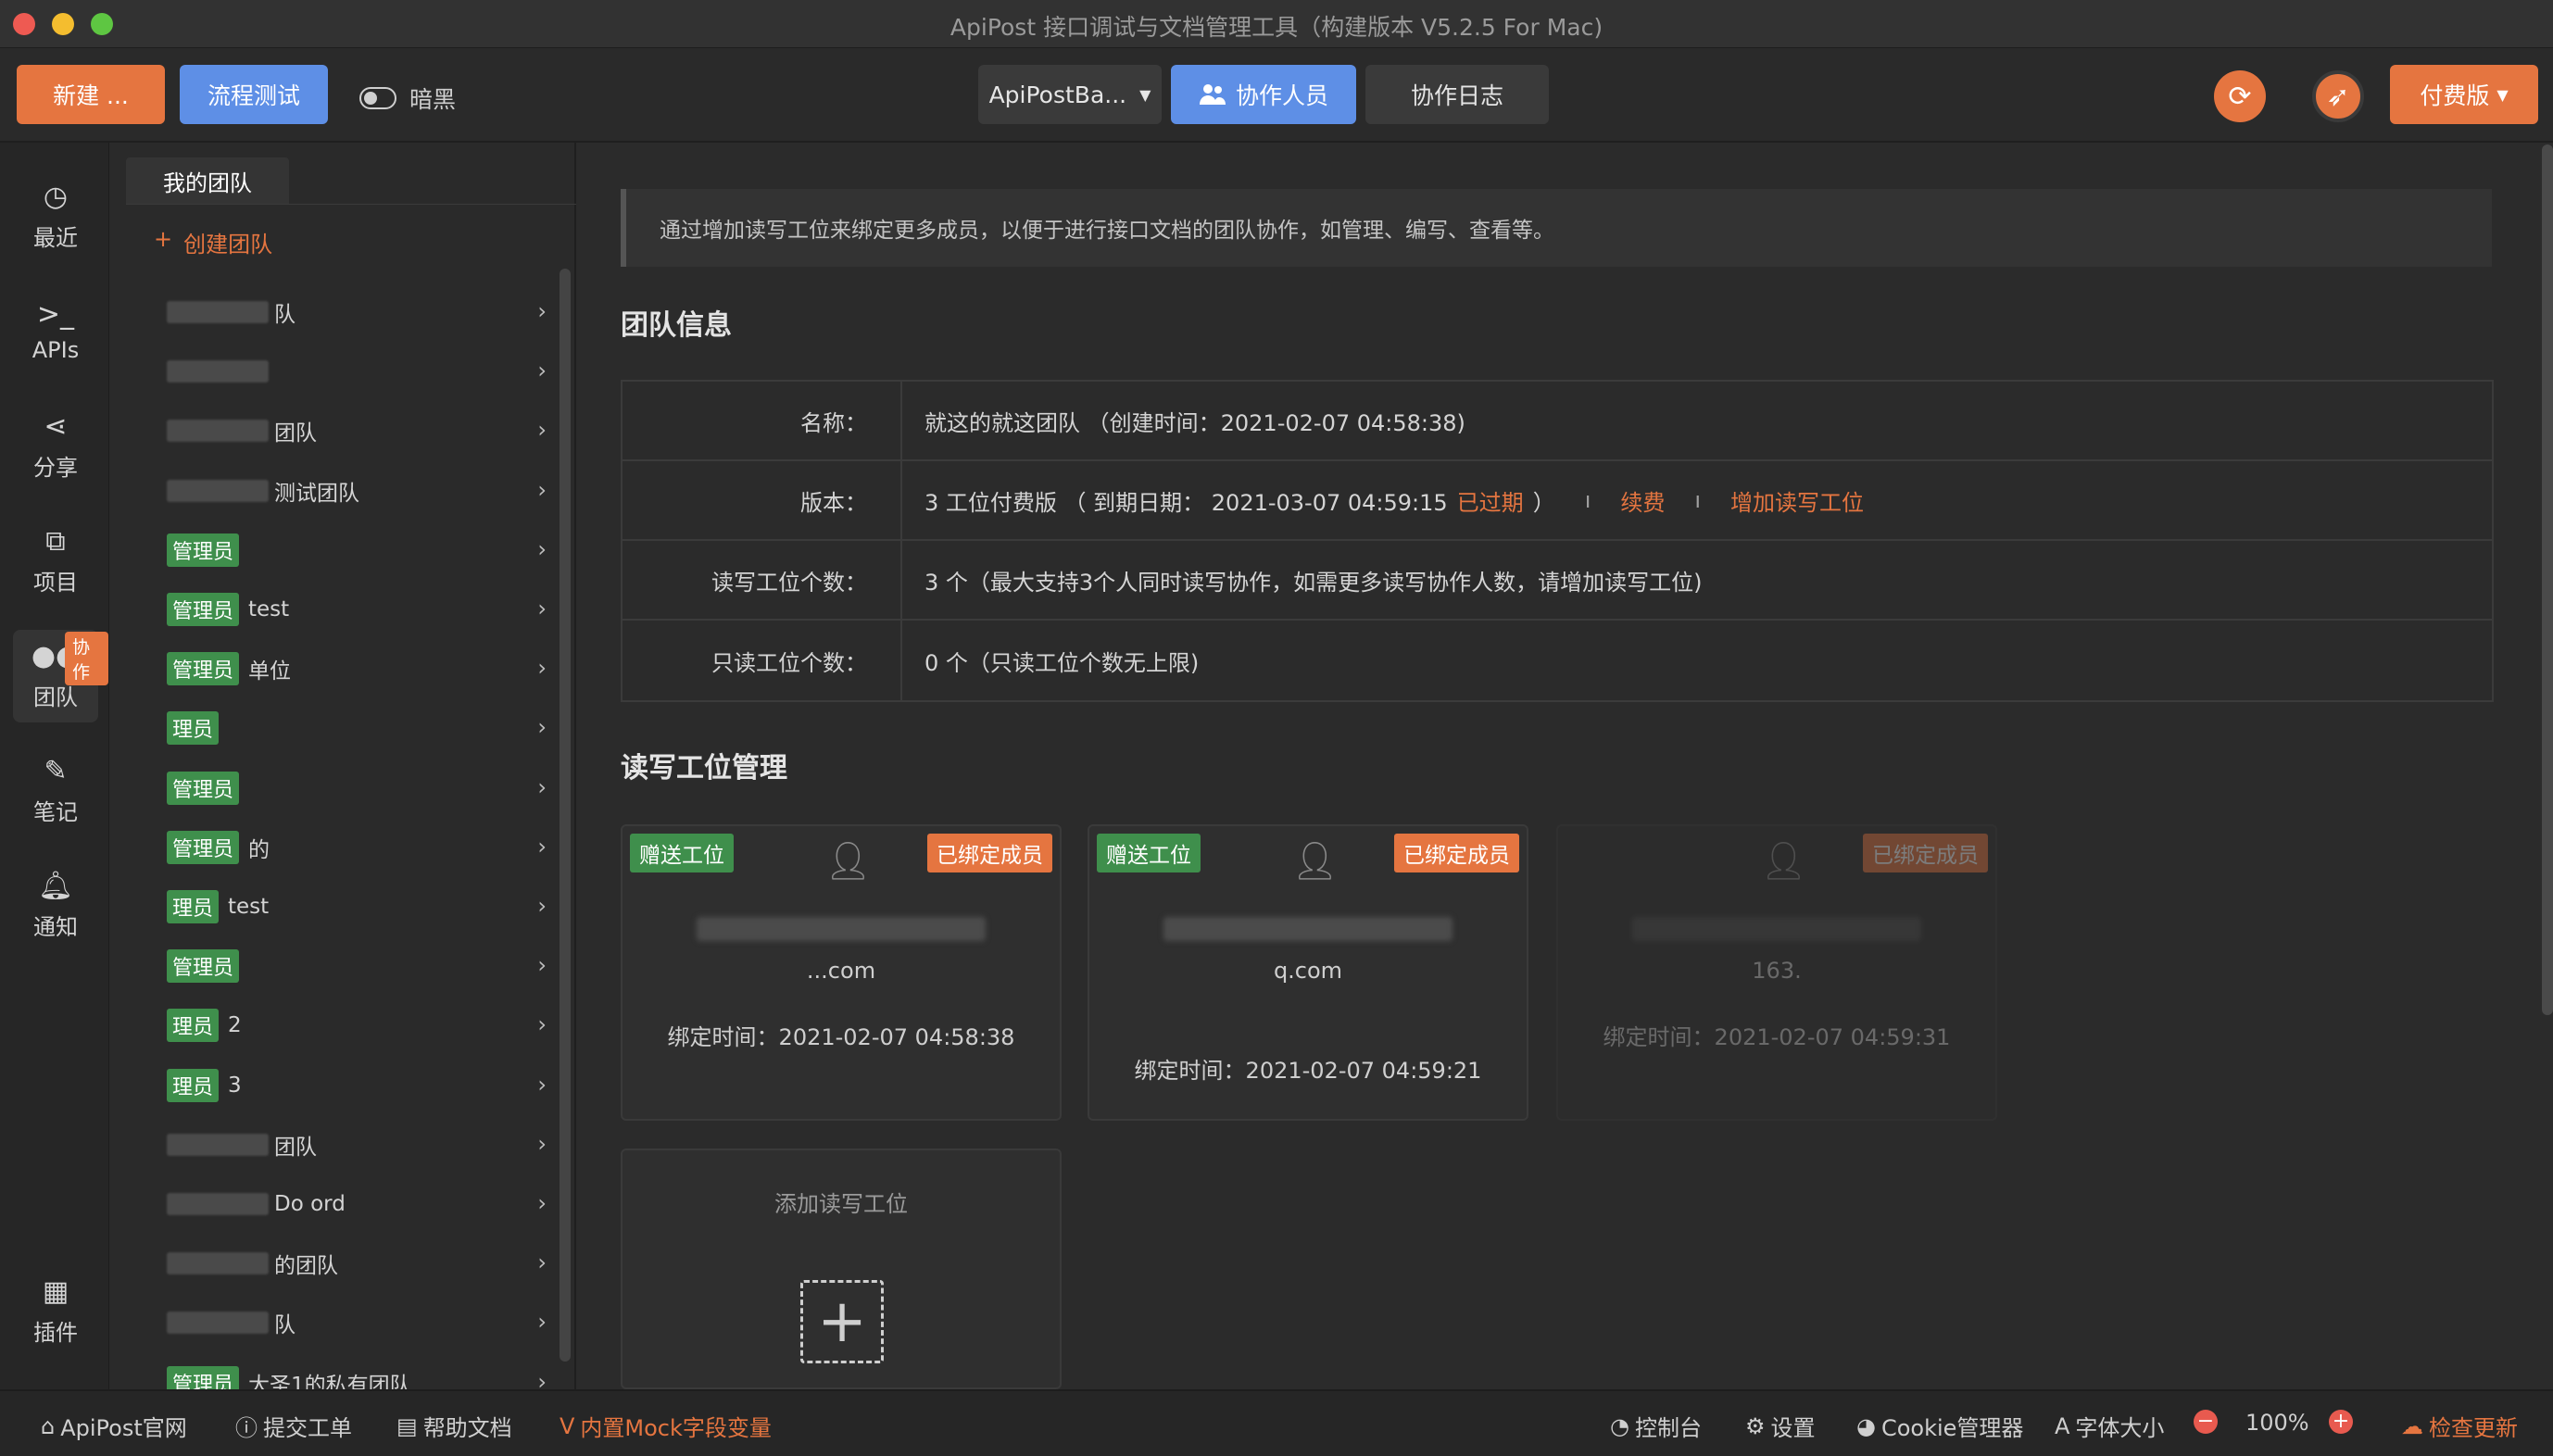 This screenshot has height=1456, width=2553. What do you see at coordinates (1070, 94) in the screenshot?
I see `workspace-dropdown: ApiPostBa... ▼` at bounding box center [1070, 94].